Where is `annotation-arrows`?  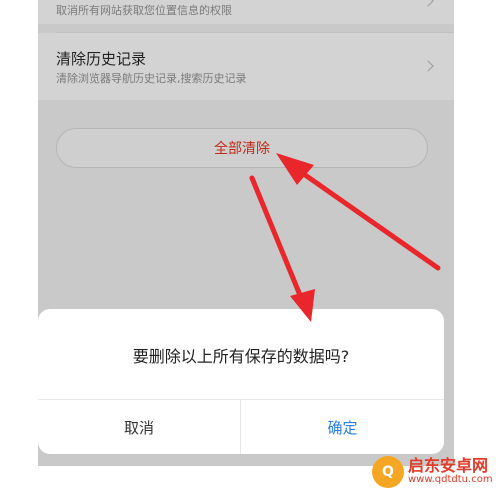 annotation-arrows is located at coordinates (345, 237).